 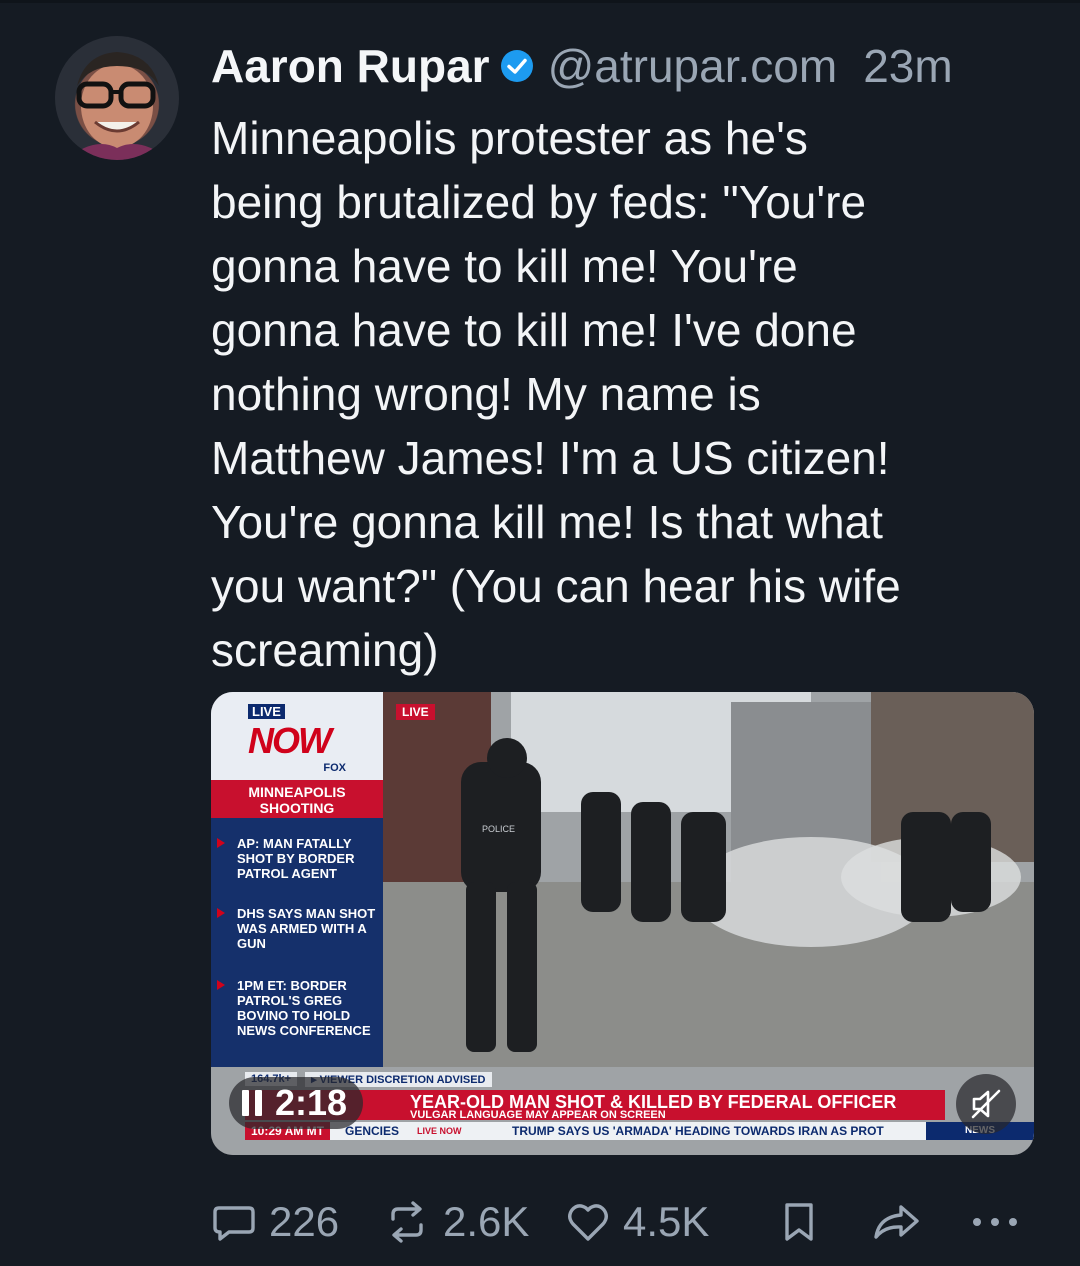 I want to click on svg-text: POLICE, so click(x=498, y=829).